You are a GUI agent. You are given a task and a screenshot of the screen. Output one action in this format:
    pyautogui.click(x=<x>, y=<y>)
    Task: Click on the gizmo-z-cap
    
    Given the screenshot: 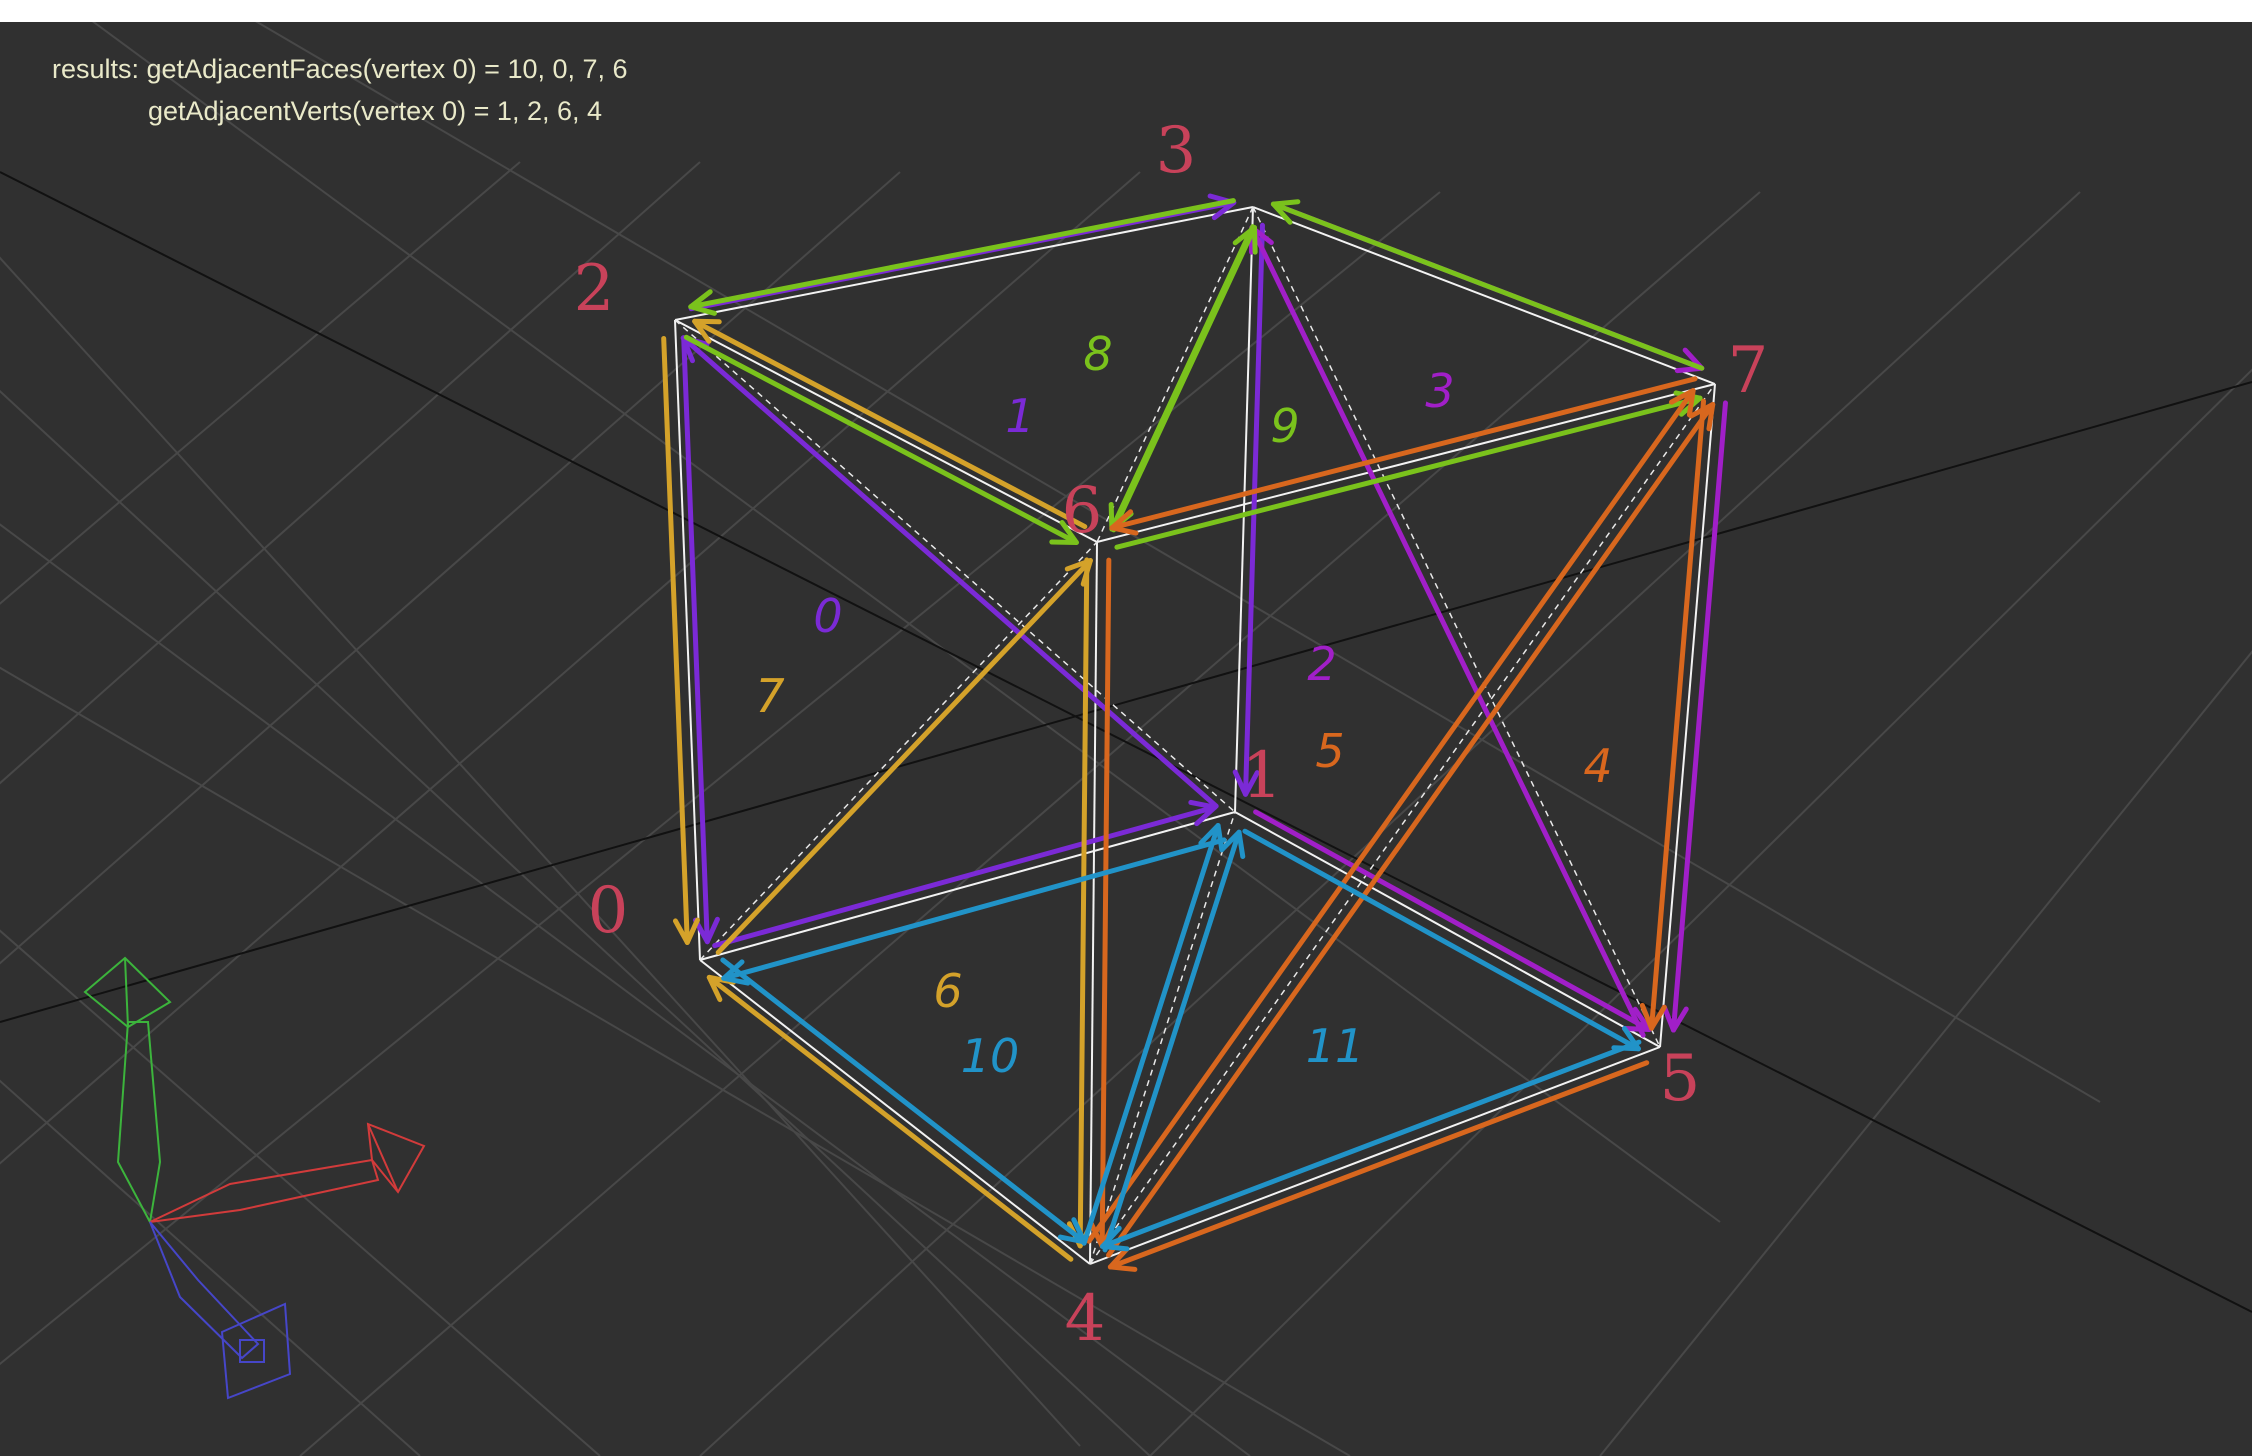 What is the action you would take?
    pyautogui.click(x=252, y=1351)
    